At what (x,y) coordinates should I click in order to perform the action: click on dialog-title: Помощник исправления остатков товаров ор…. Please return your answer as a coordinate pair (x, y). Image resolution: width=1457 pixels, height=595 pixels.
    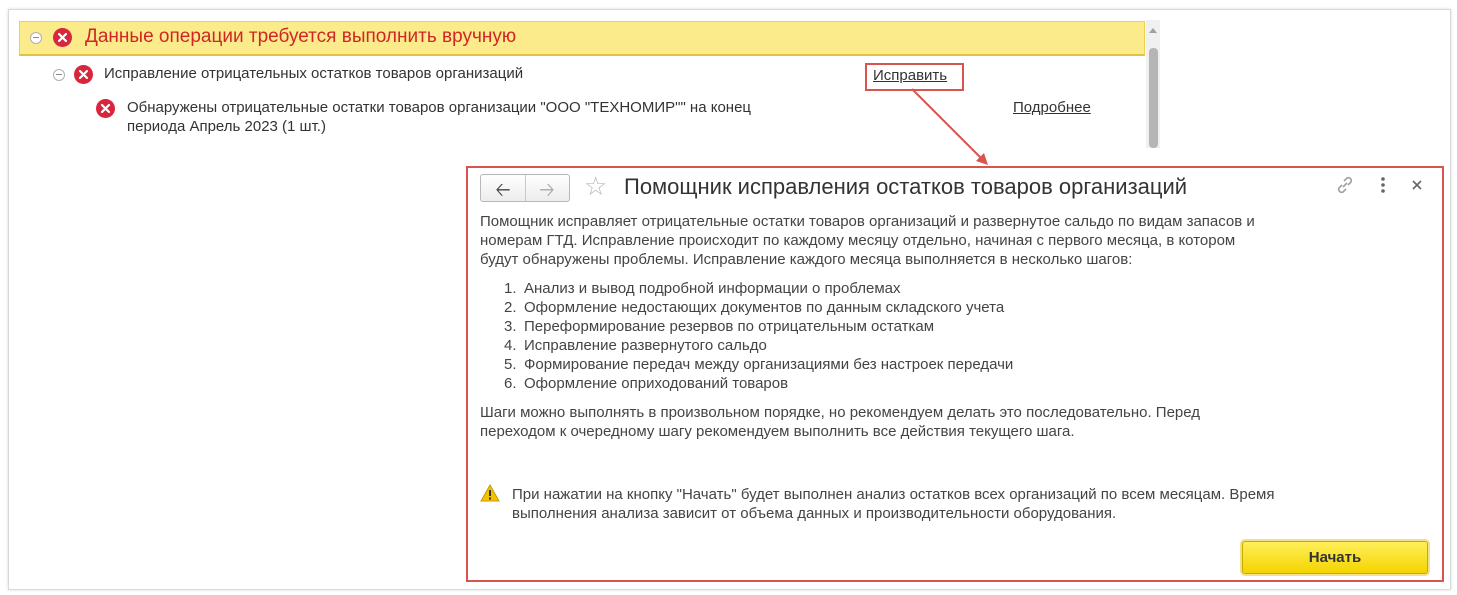
    Looking at the image, I should click on (906, 186).